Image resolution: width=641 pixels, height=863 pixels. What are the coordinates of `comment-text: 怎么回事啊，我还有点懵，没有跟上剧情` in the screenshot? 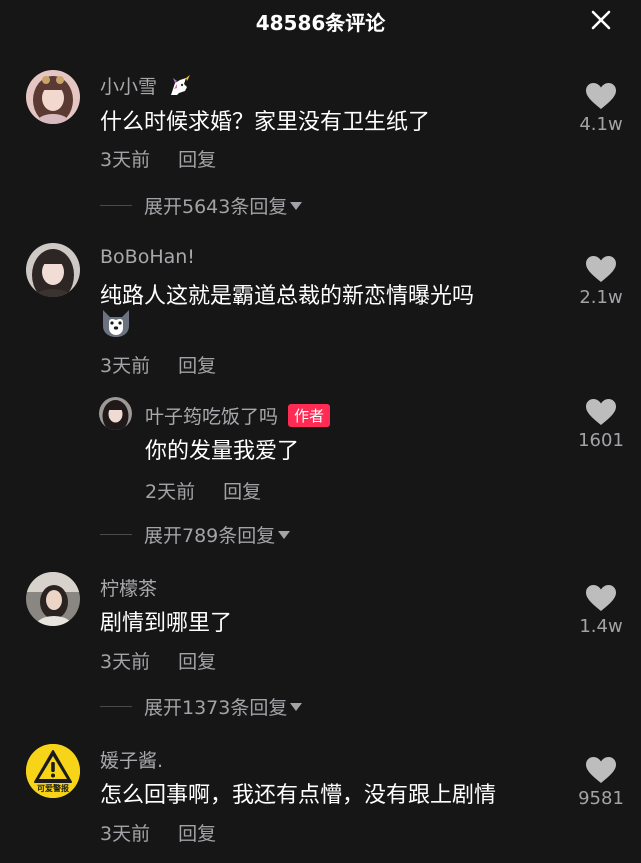 It's located at (298, 795).